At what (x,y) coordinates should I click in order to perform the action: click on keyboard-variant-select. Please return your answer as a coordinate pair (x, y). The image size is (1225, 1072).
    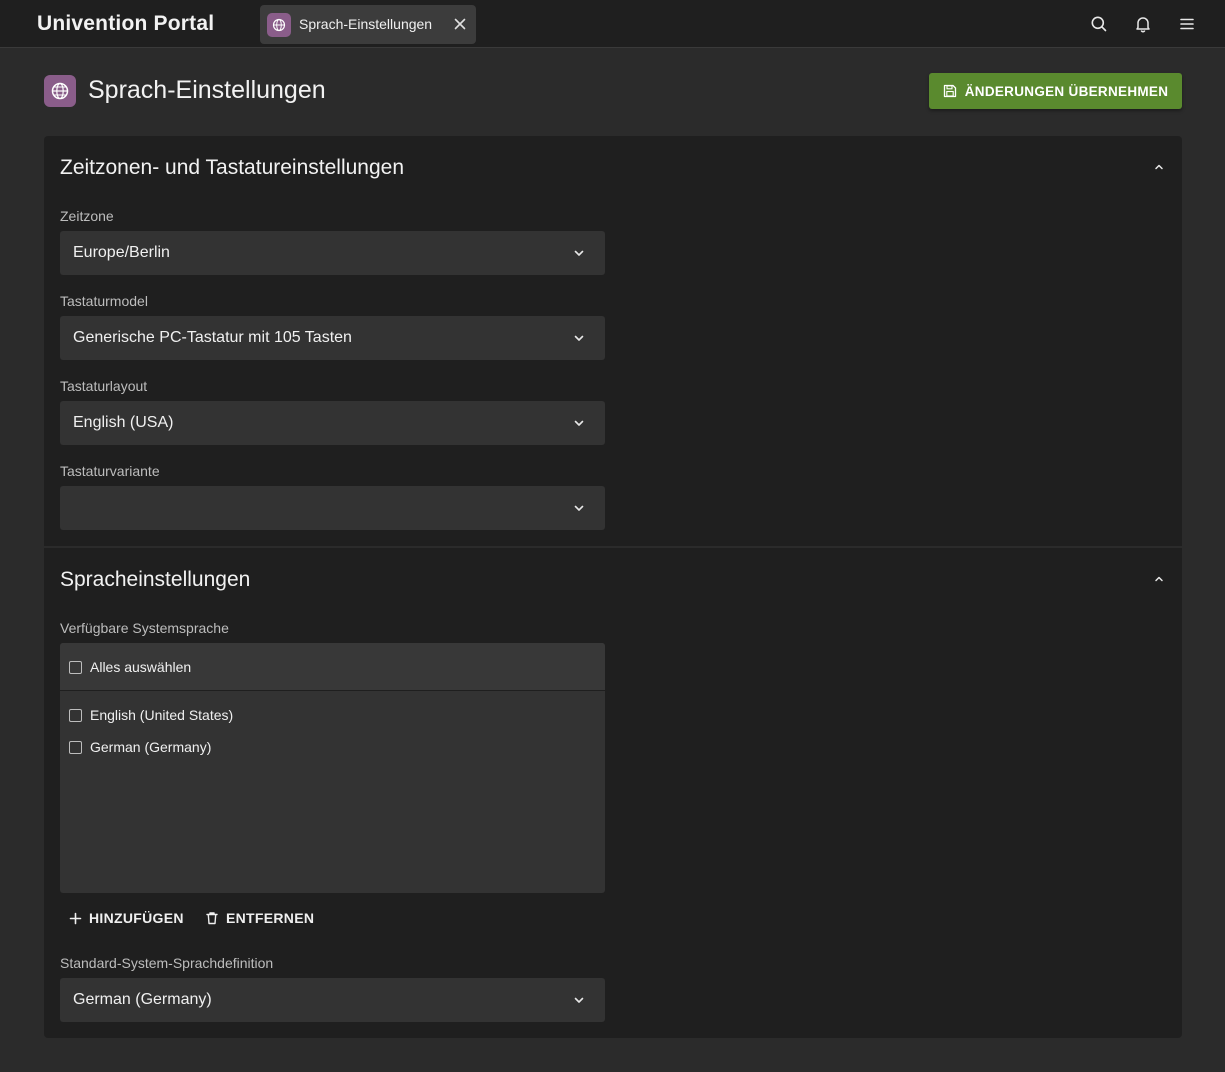
    Looking at the image, I should click on (332, 508).